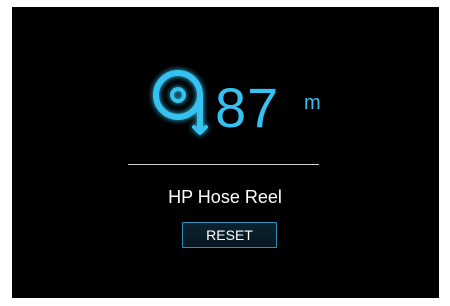 This screenshot has height=306, width=450. Describe the element at coordinates (184, 104) in the screenshot. I see `hose-reel-icon` at that location.